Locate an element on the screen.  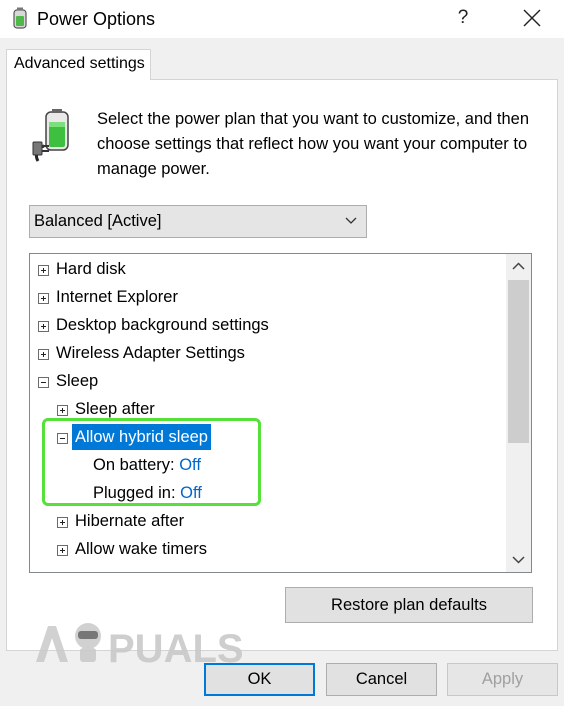
vertical-scrollbar is located at coordinates (518, 413).